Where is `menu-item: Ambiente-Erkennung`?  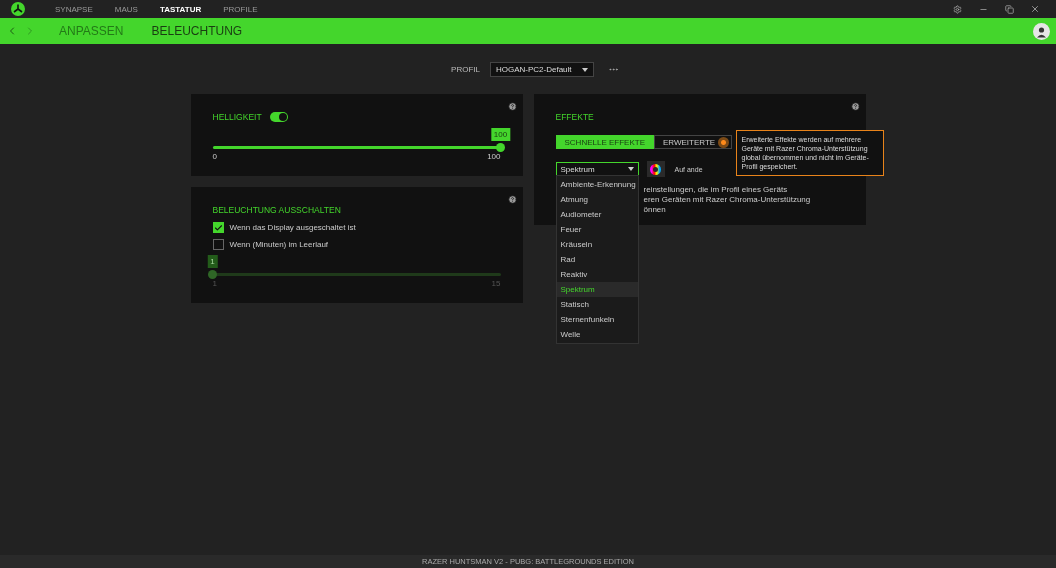
menu-item: Ambiente-Erkennung is located at coordinates (597, 184).